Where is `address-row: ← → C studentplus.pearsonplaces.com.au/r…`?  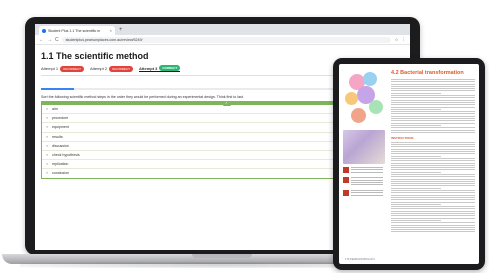 address-row: ← → C studentplus.pearsonplaces.com.au/r… is located at coordinates (222, 40).